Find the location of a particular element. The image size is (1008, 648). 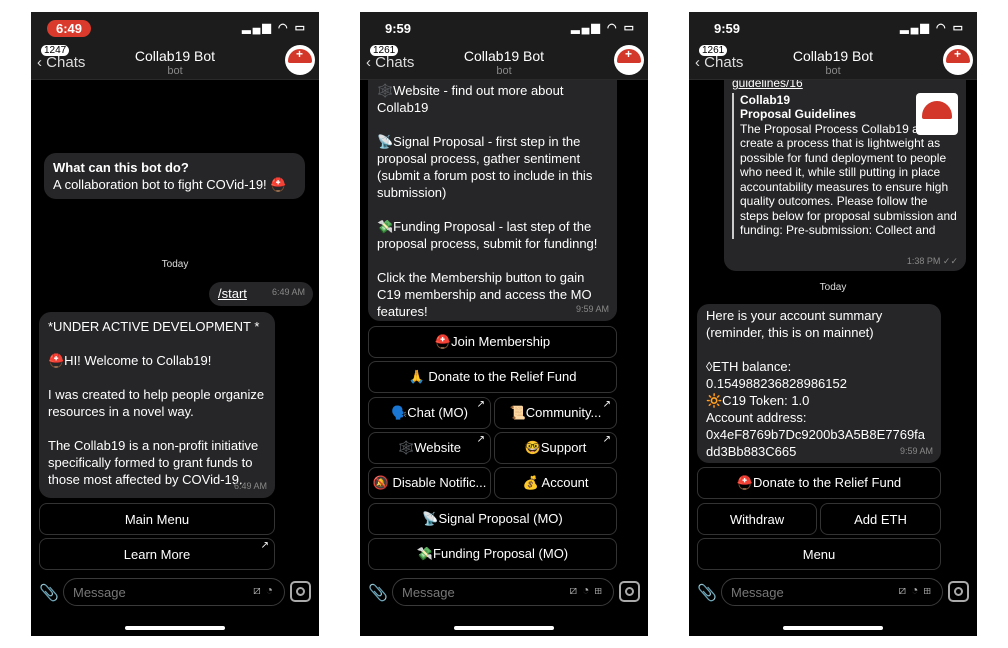

message-line: 🕸️Website - find out more about Collab19 is located at coordinates (470, 99).